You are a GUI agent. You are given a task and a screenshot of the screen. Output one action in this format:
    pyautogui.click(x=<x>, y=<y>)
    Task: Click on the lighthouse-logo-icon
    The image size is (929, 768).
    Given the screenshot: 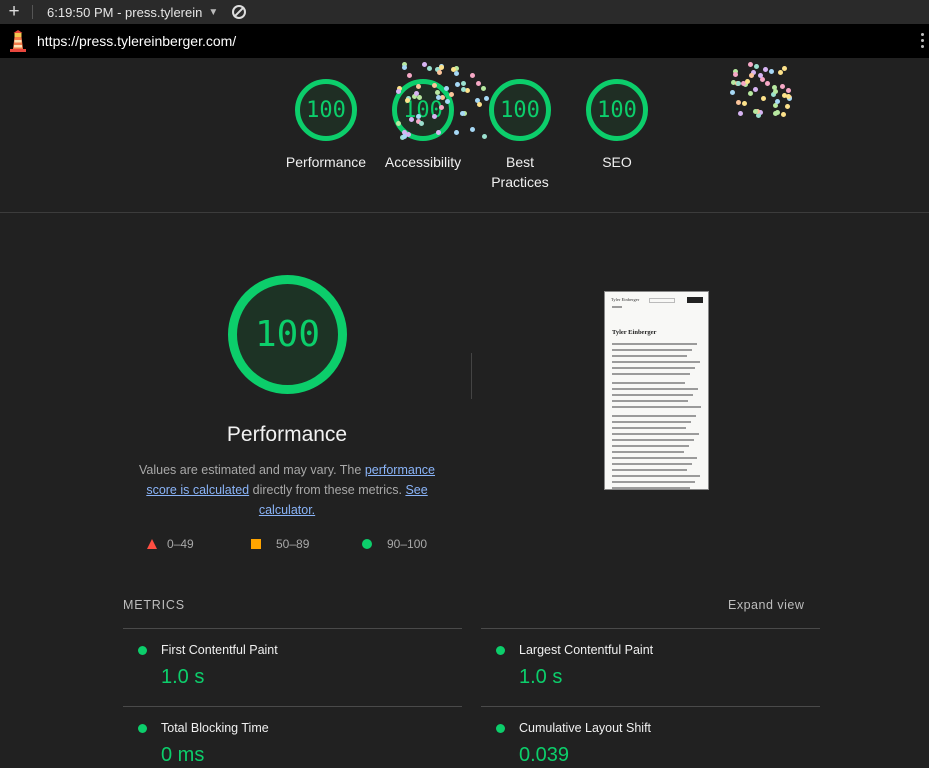 What is the action you would take?
    pyautogui.click(x=18, y=41)
    